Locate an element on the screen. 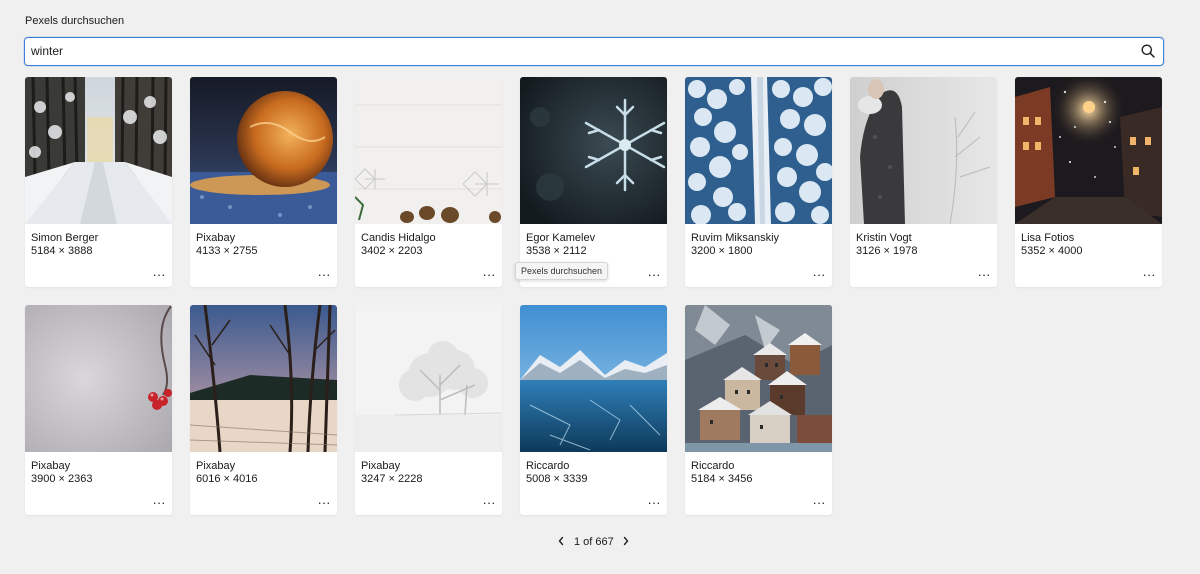 This screenshot has height=574, width=1200. image-card: Riccardo 5184 × 3456 ··· is located at coordinates (758, 410).